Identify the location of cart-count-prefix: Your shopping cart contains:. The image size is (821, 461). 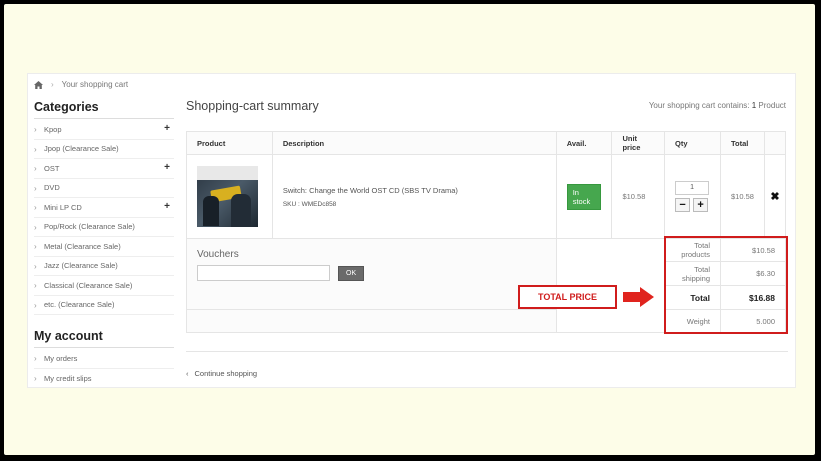
(699, 105).